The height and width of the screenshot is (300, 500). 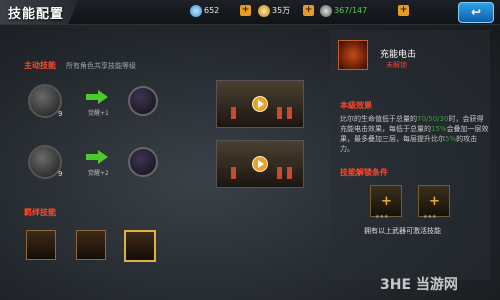 What do you see at coordinates (308, 10) in the screenshot?
I see `add-gold-button: +` at bounding box center [308, 10].